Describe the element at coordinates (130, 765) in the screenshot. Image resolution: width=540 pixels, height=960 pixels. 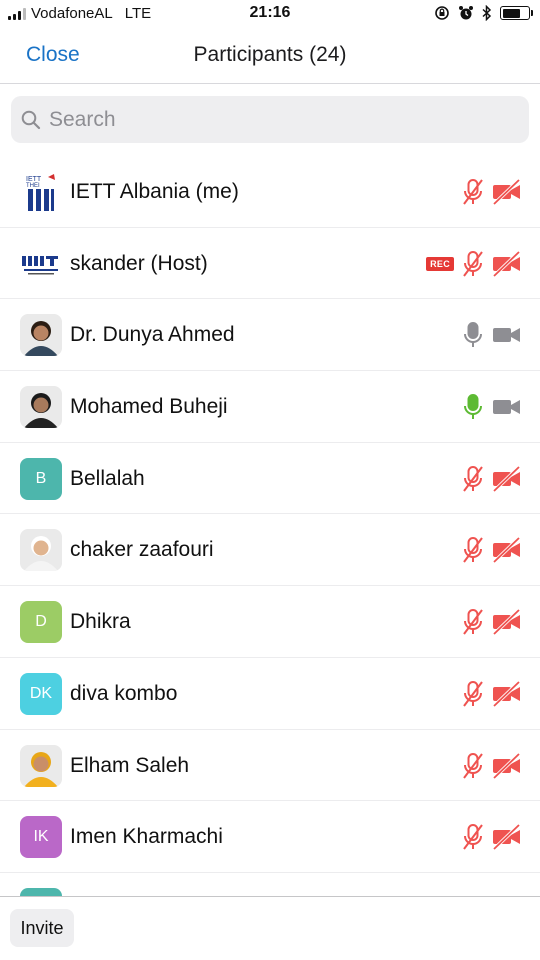
I see `participant-name: Elham Saleh` at that location.